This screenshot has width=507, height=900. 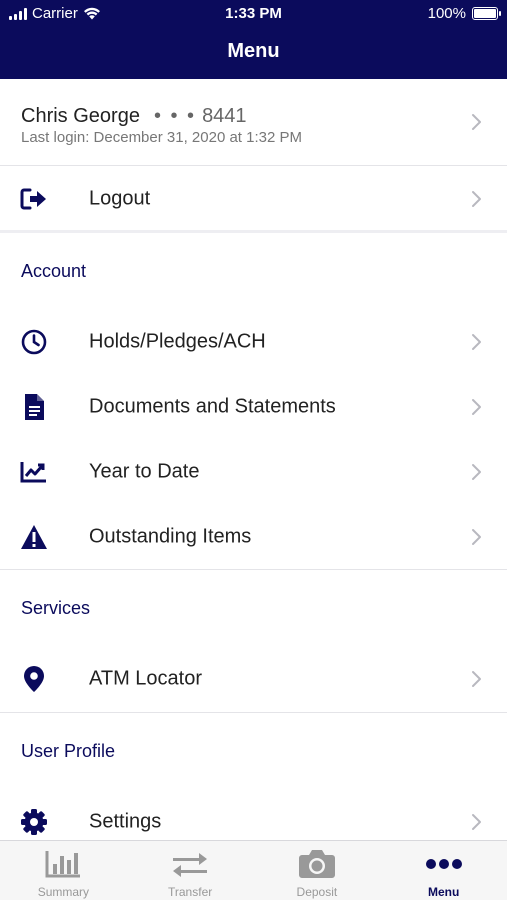 I want to click on top-bar: Carrier 1:33 PM 100% Menu, so click(x=253, y=39).